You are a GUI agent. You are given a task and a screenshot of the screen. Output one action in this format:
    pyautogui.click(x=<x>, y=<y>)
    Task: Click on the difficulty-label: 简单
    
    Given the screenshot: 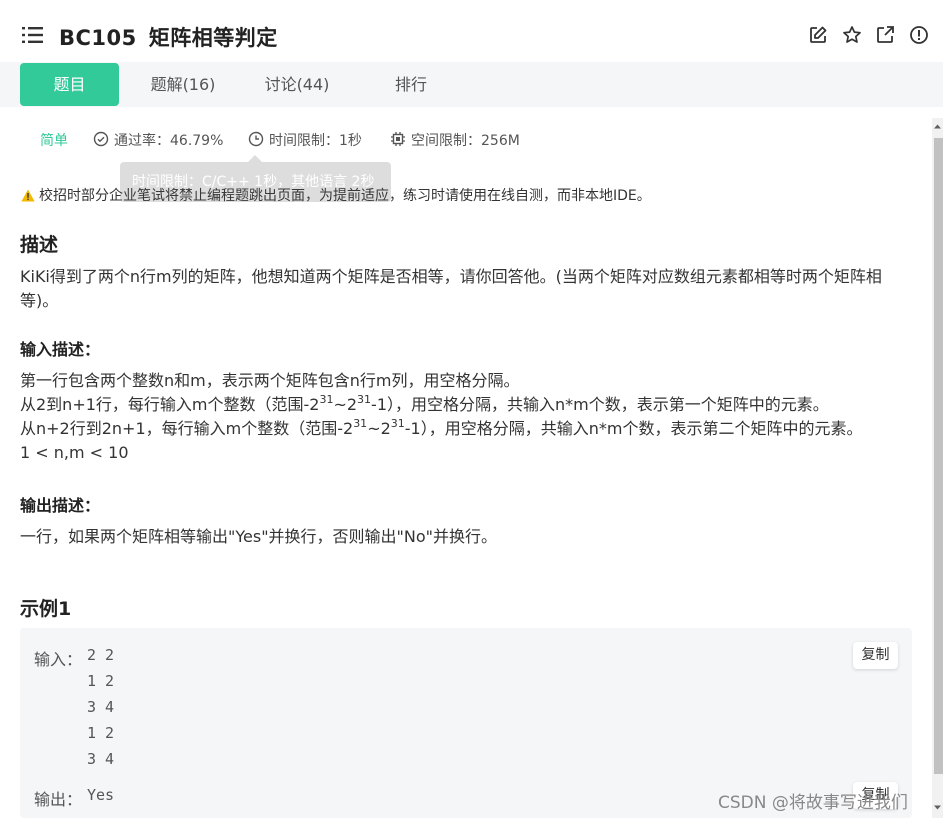 What is the action you would take?
    pyautogui.click(x=54, y=141)
    